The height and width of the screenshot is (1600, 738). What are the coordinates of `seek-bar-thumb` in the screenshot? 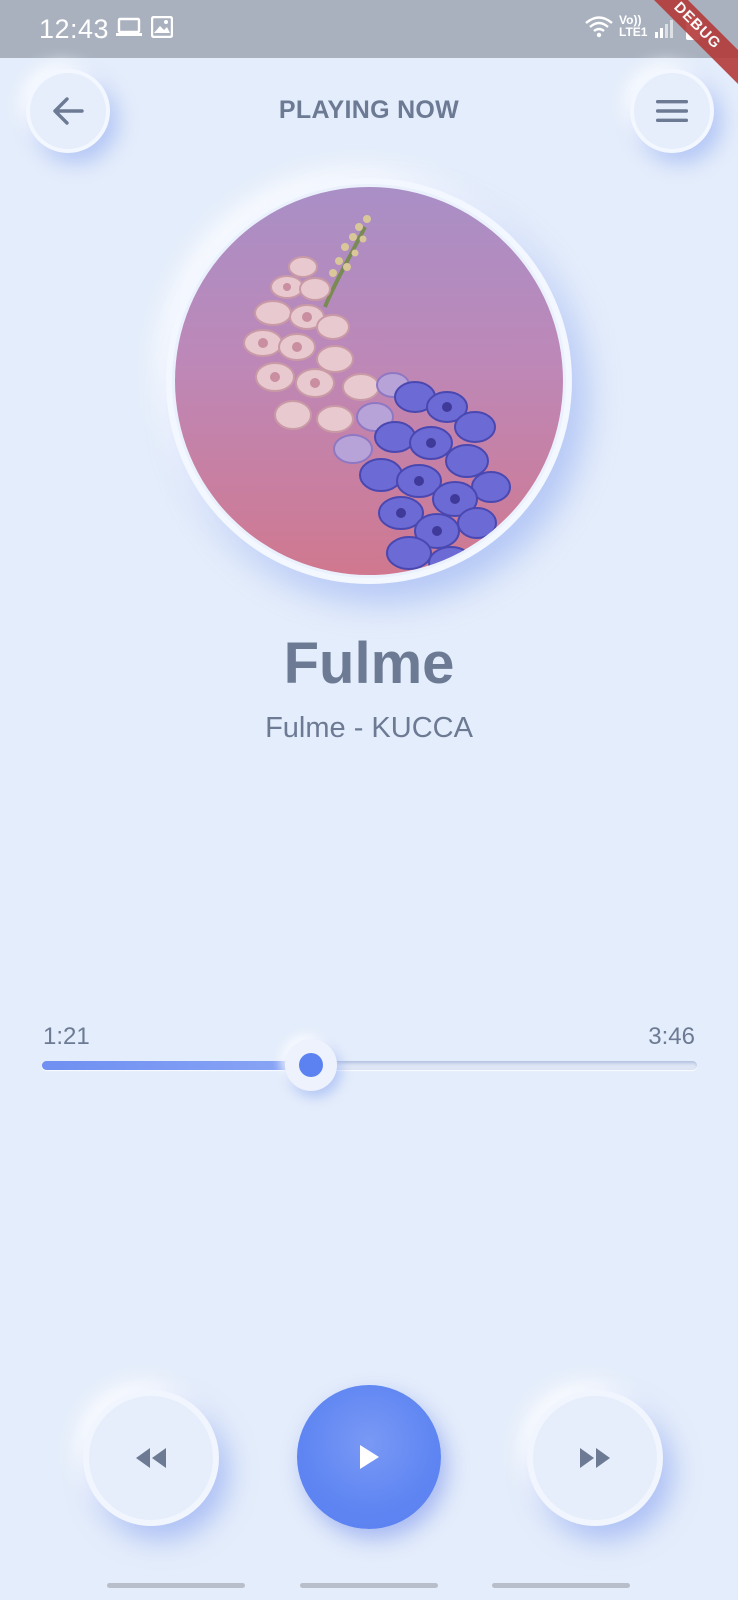 It's located at (310, 1065).